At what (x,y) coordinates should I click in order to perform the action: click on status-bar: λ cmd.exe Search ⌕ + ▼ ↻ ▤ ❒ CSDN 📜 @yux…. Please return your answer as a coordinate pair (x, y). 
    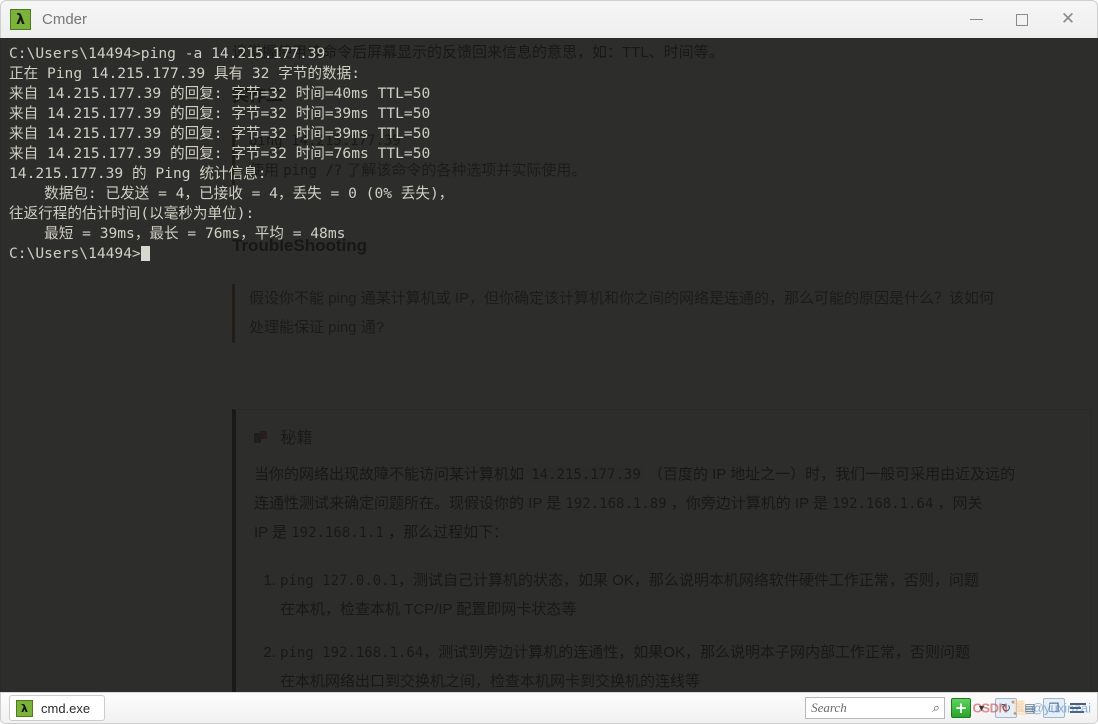
    Looking at the image, I should click on (549, 708).